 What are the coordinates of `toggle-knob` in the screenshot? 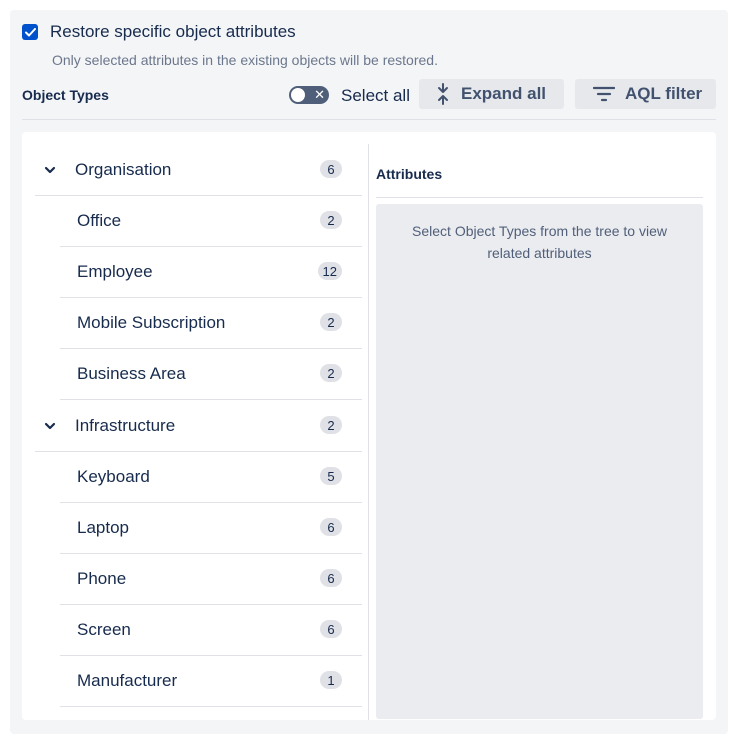 It's located at (298, 95).